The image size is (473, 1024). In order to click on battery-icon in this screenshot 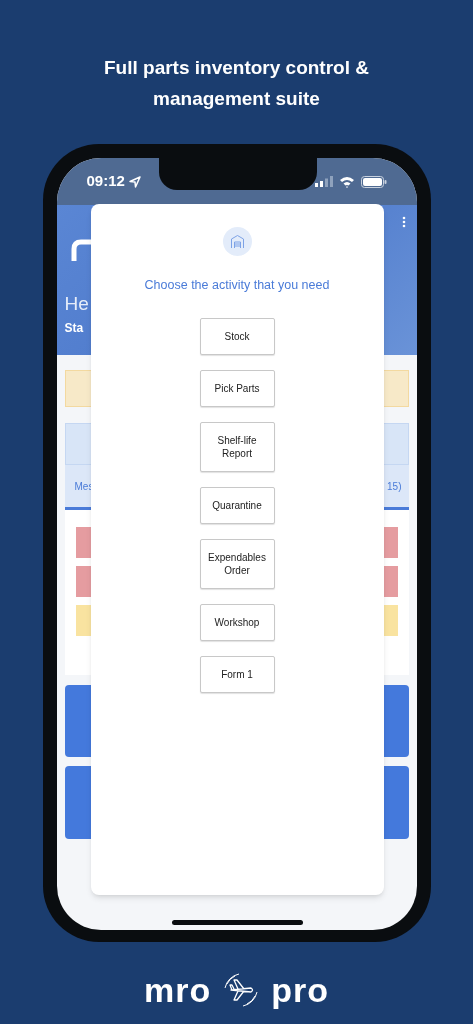, I will do `click(373, 181)`.